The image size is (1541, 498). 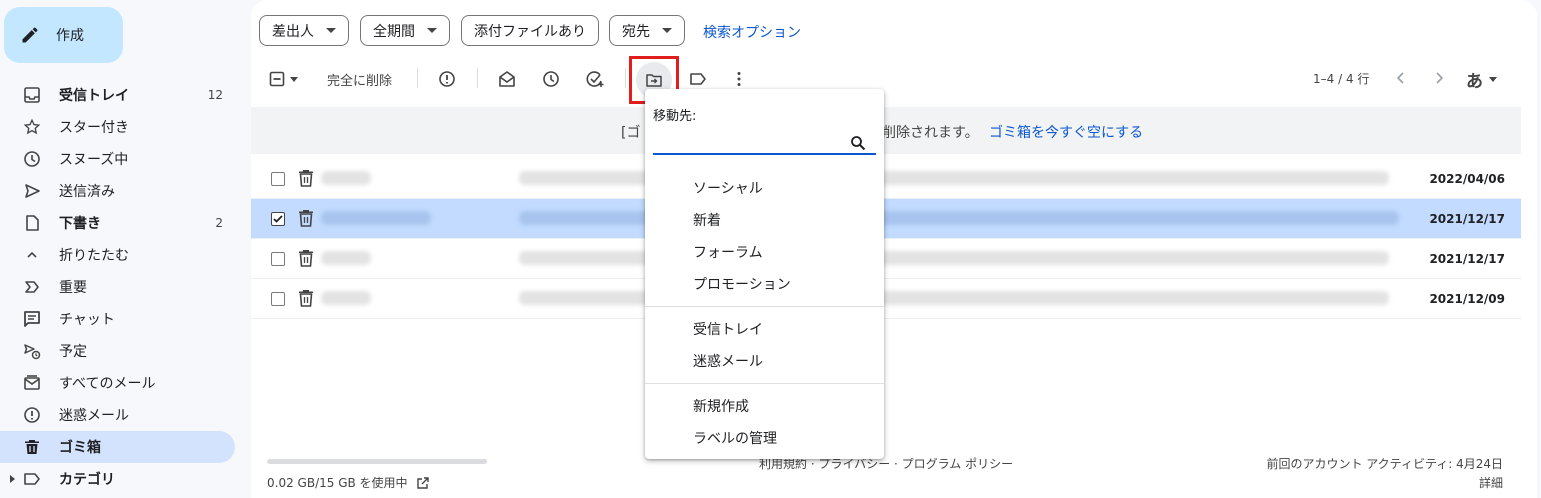 I want to click on previous-page-button, so click(x=1401, y=78).